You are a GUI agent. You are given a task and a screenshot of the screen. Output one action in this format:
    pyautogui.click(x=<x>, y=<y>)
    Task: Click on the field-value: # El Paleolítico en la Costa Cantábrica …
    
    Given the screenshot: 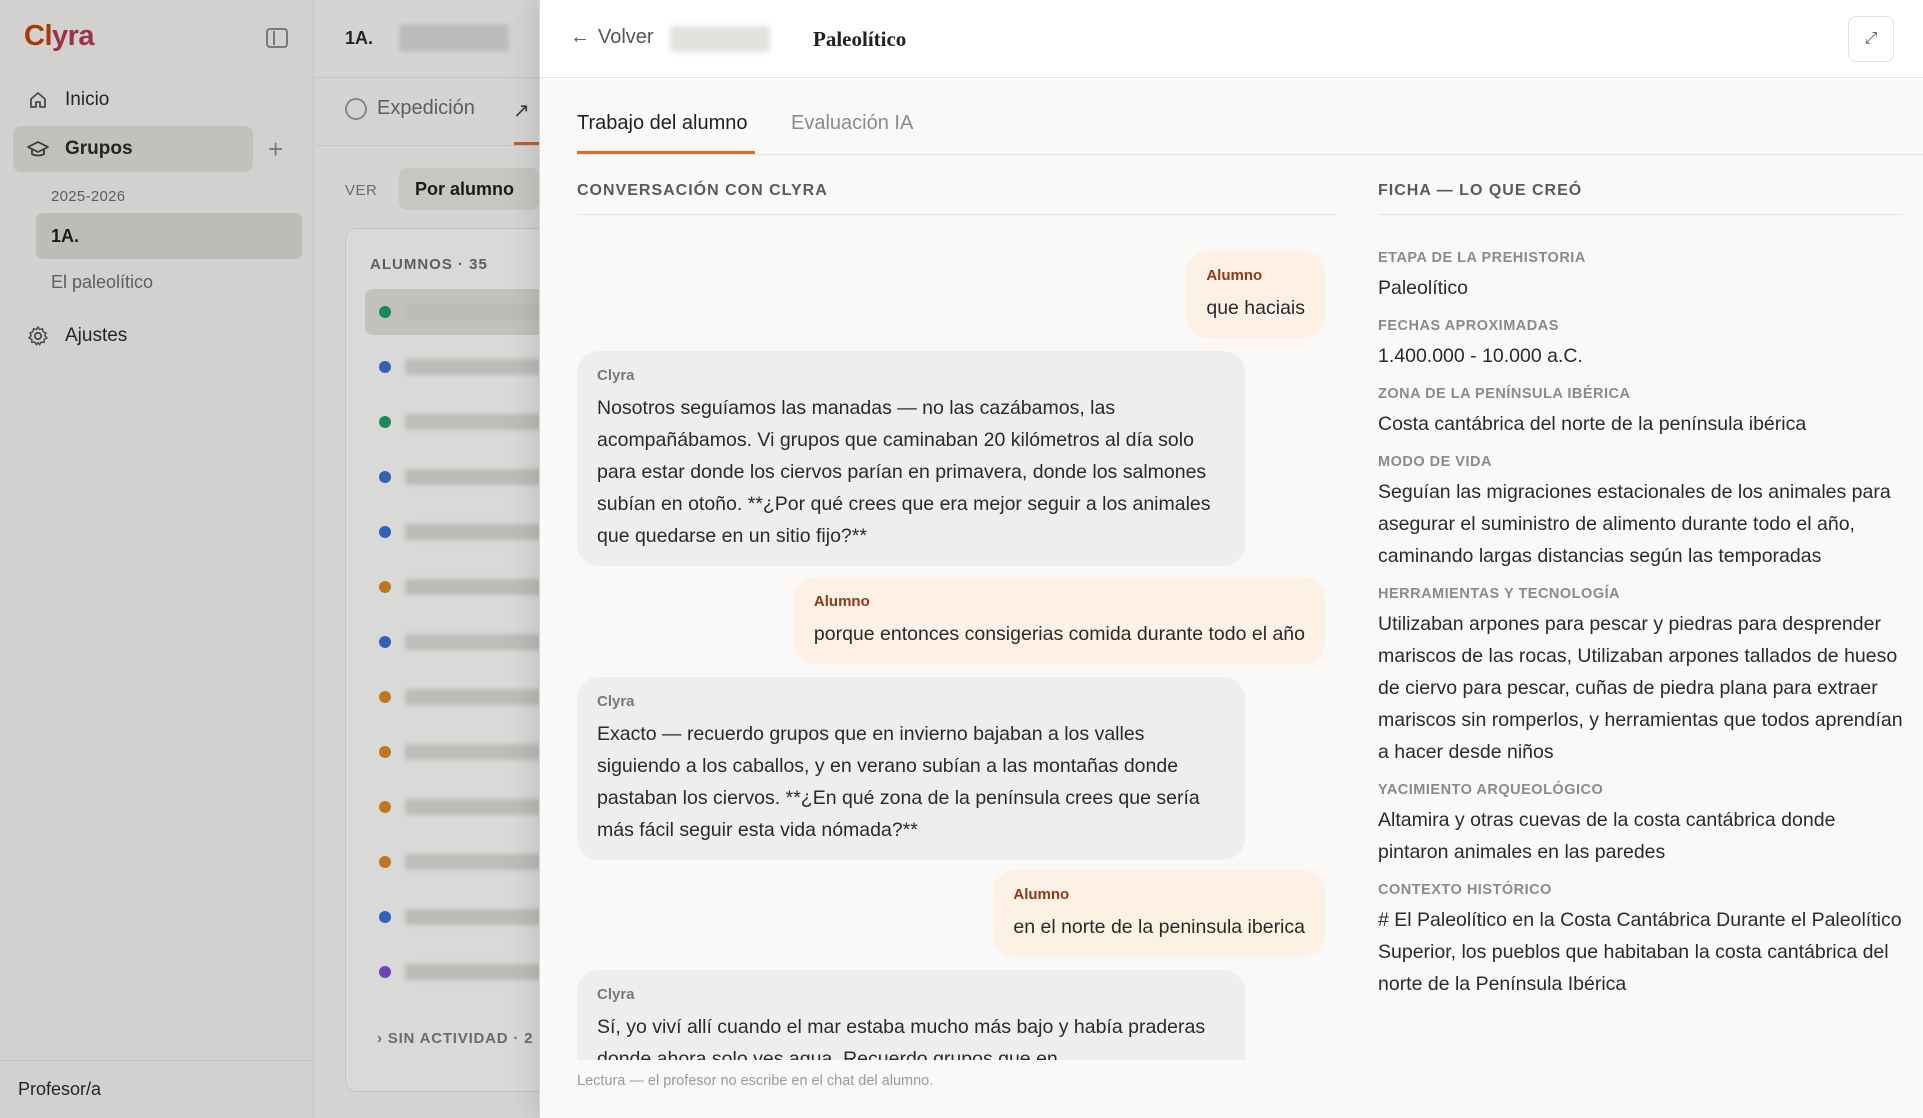 What is the action you would take?
    pyautogui.click(x=1640, y=952)
    